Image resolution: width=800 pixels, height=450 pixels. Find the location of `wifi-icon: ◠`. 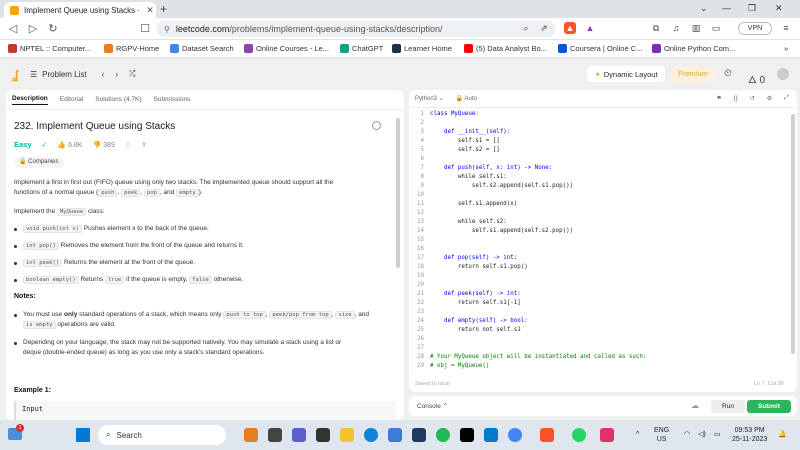

wifi-icon: ◠ is located at coordinates (687, 434).